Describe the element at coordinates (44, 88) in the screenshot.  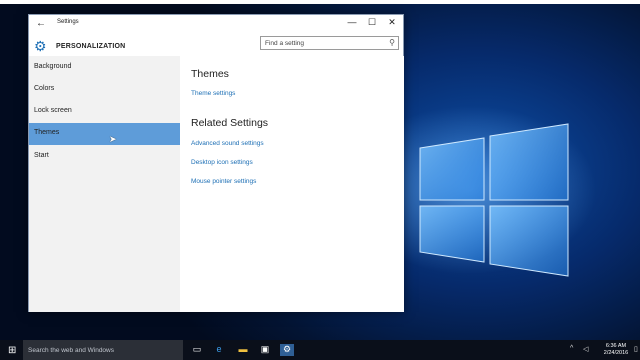
I see `sidebar-item-label: Colors` at that location.